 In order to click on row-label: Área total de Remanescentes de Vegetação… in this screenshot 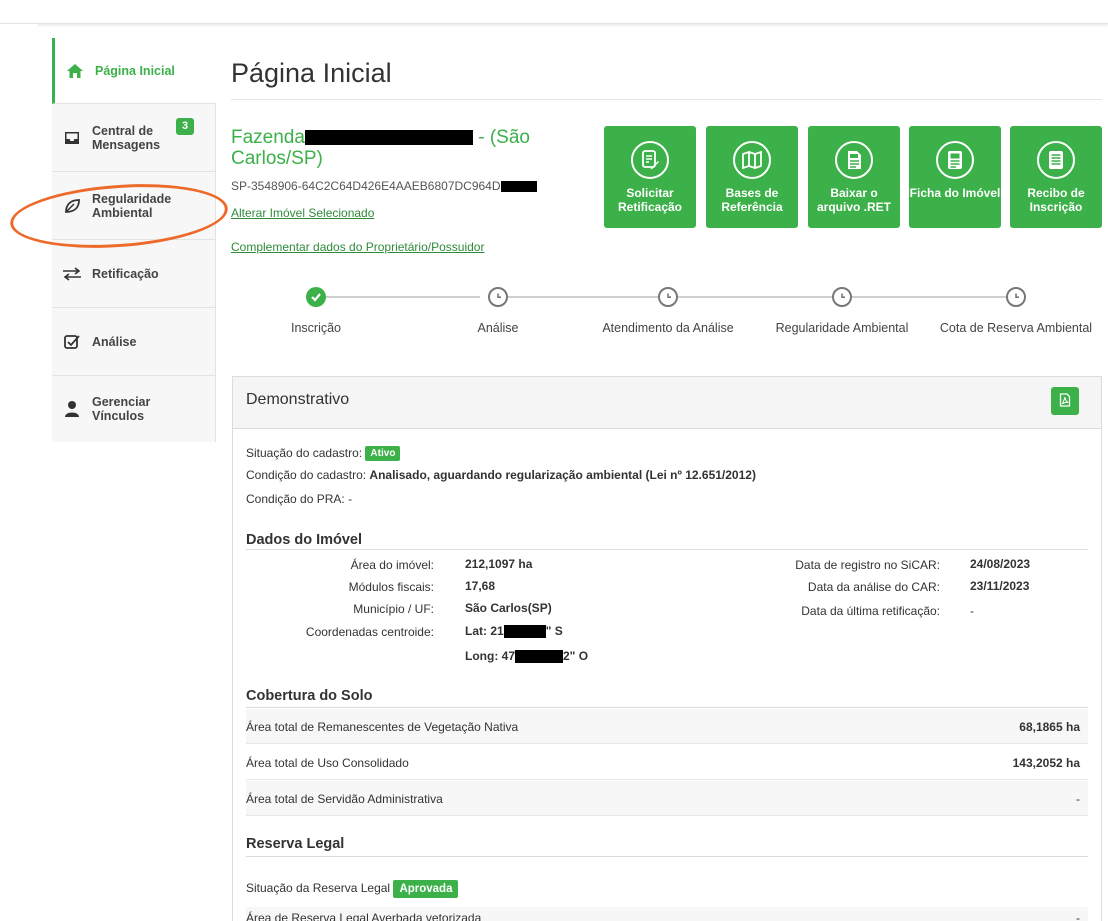, I will do `click(382, 727)`.